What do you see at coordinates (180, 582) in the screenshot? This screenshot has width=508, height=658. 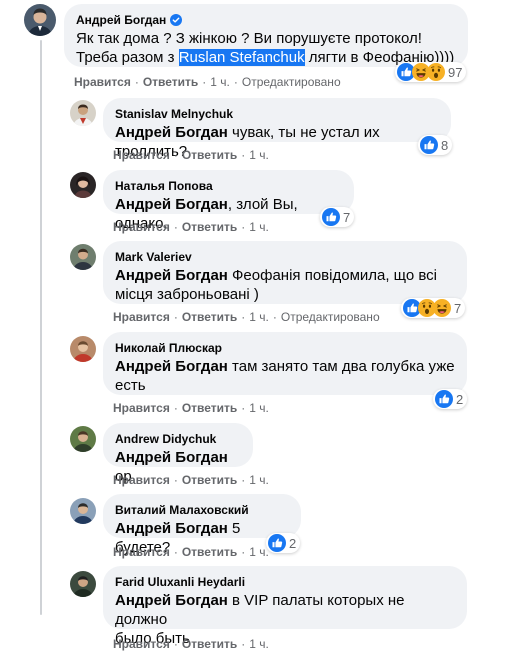 I see `comment-author: Farid Uluxanli Heydarli` at bounding box center [180, 582].